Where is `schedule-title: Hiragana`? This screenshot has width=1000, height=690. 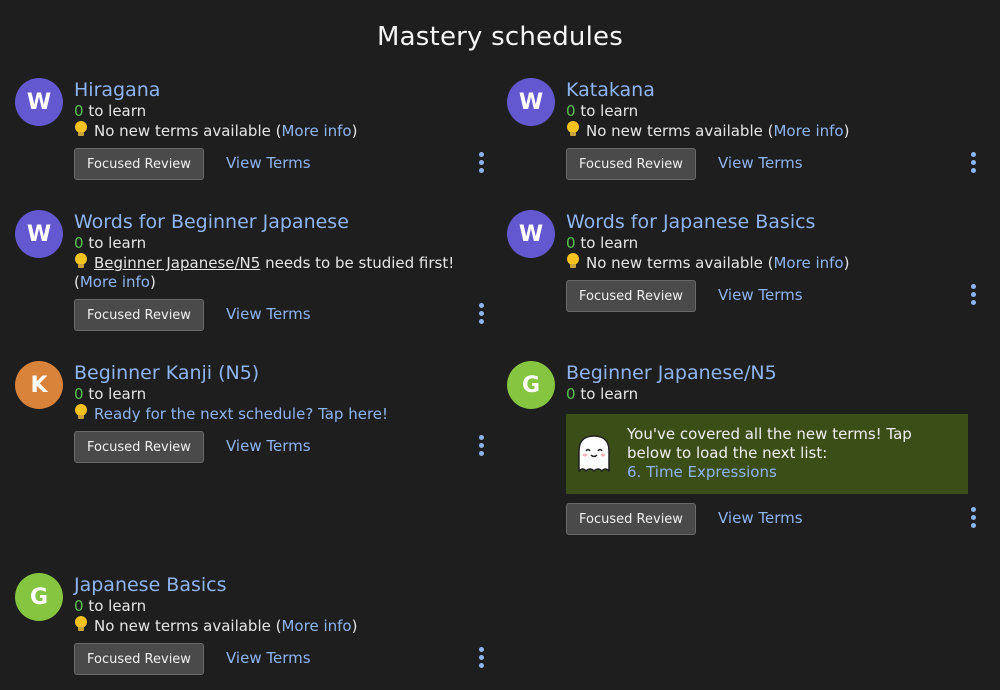
schedule-title: Hiragana is located at coordinates (279, 90).